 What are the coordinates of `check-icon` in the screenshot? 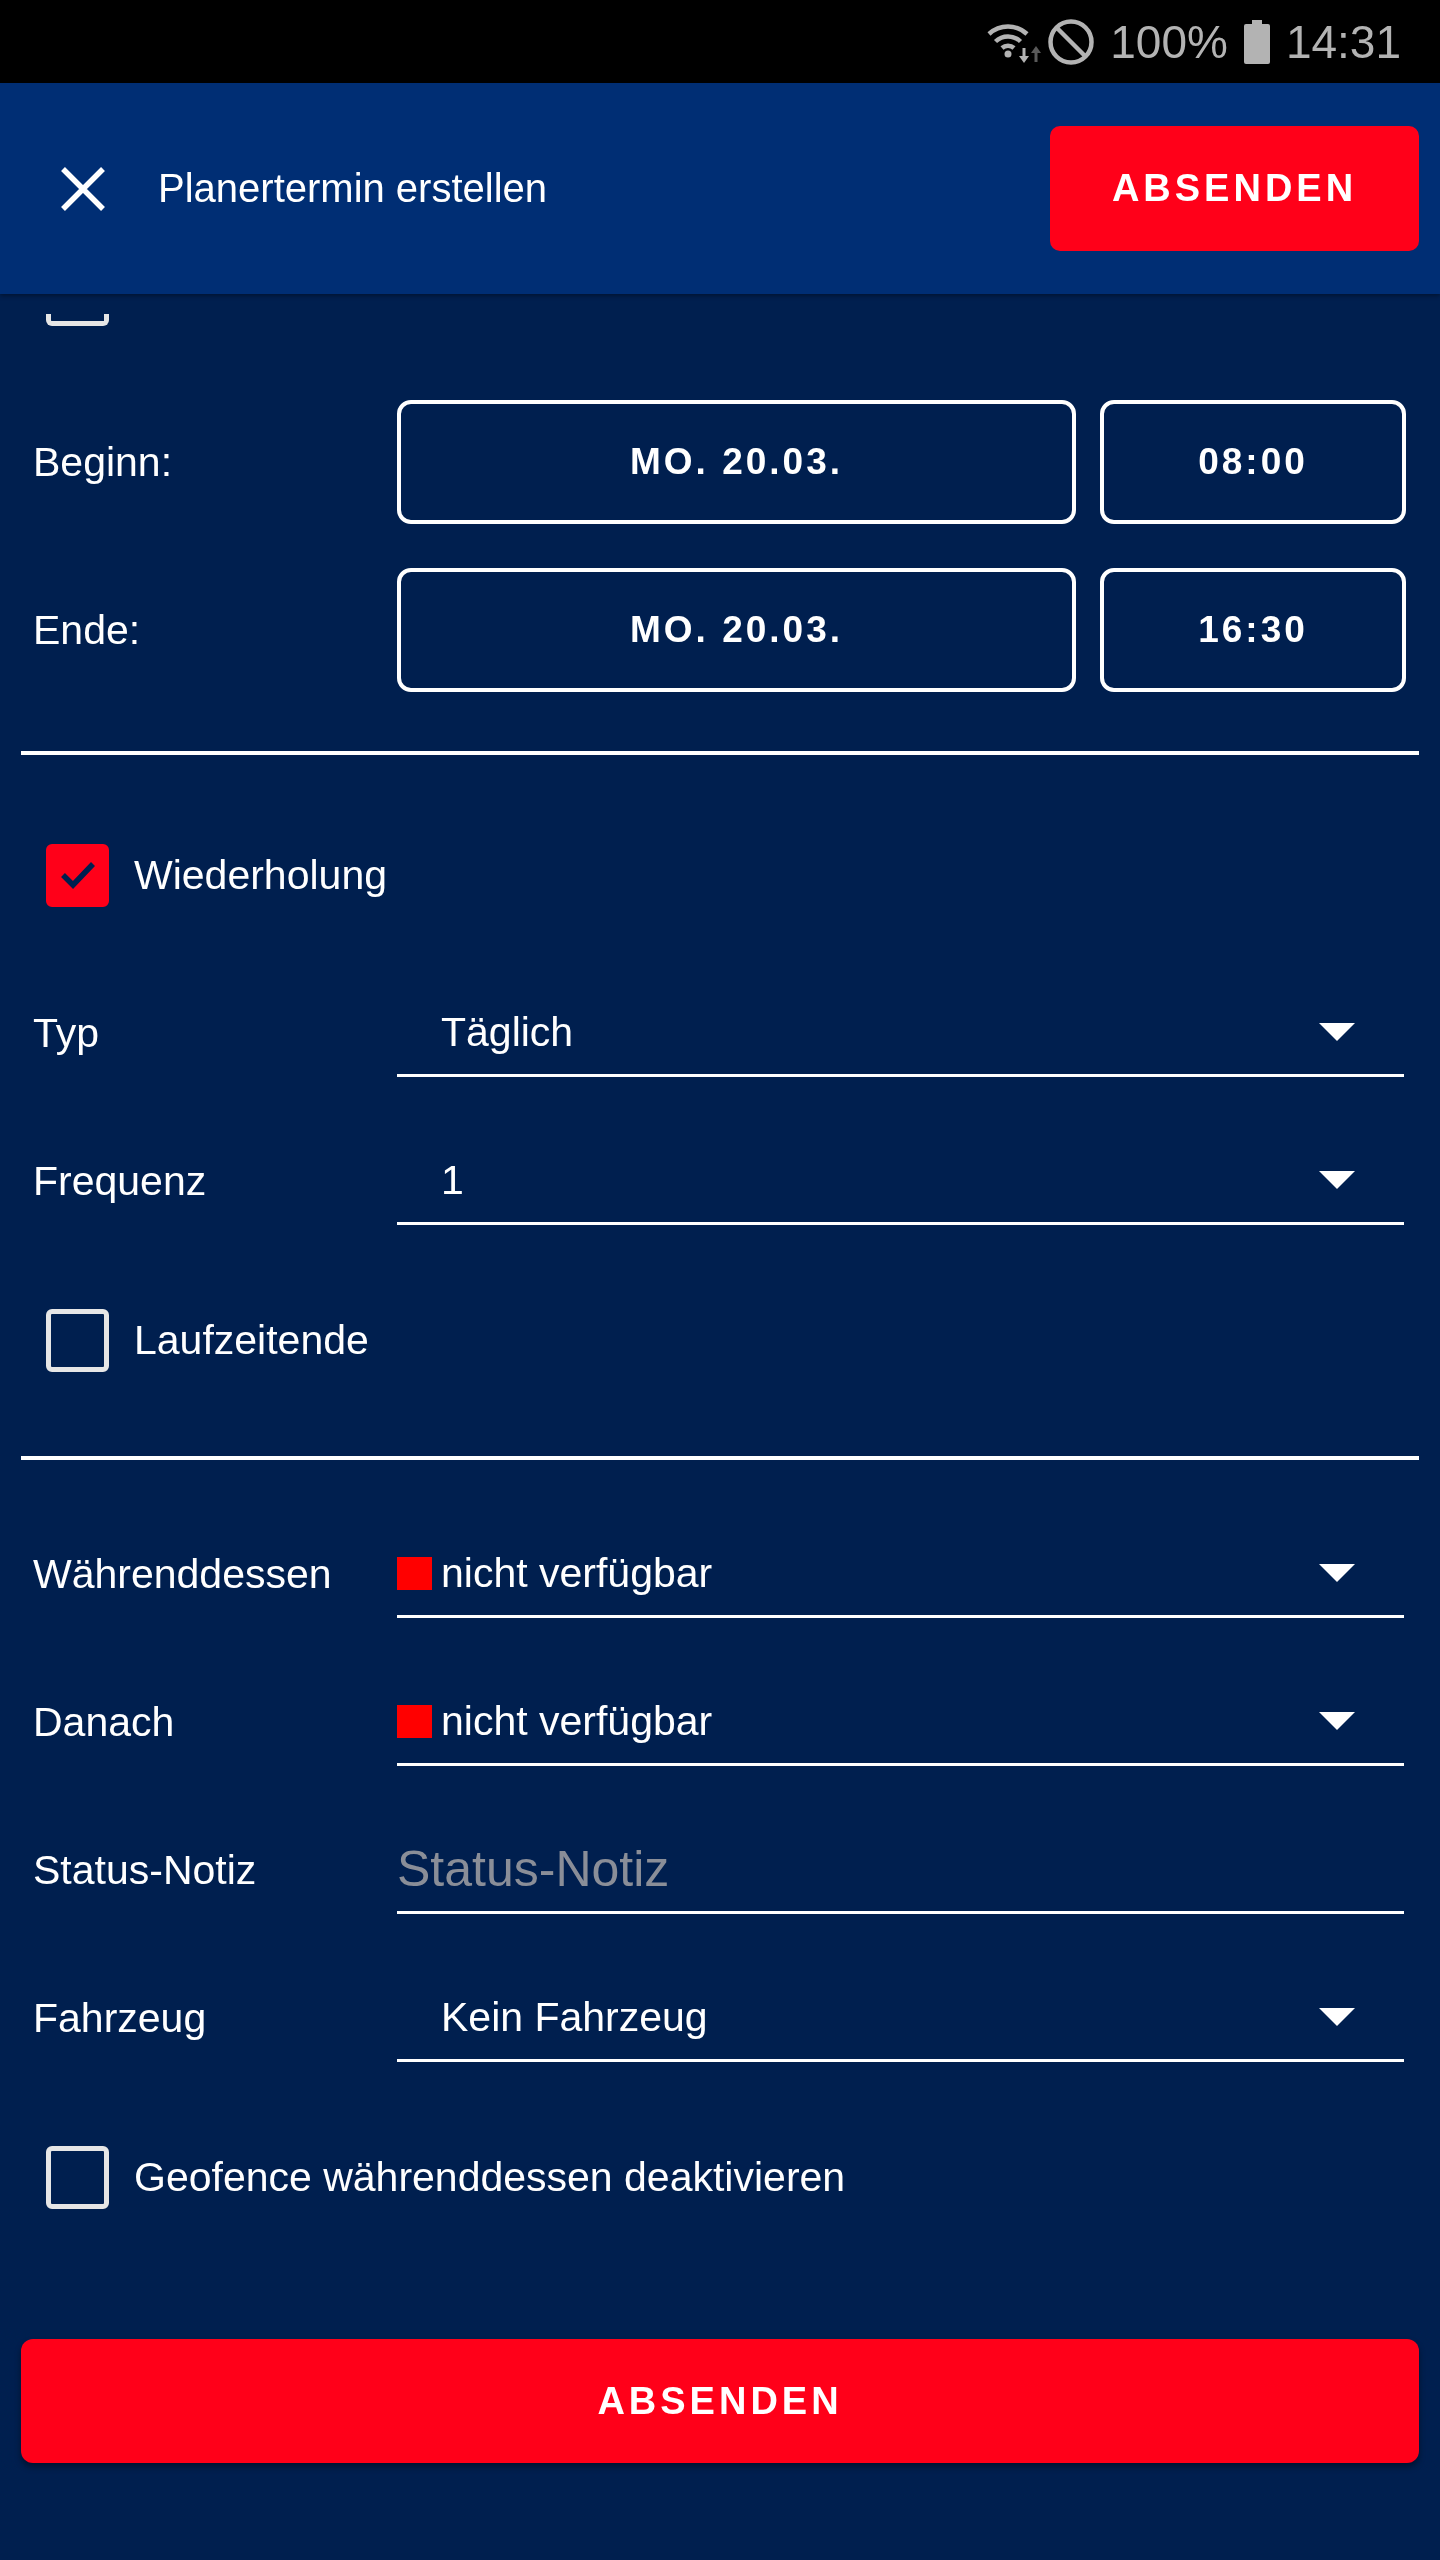 It's located at (77, 875).